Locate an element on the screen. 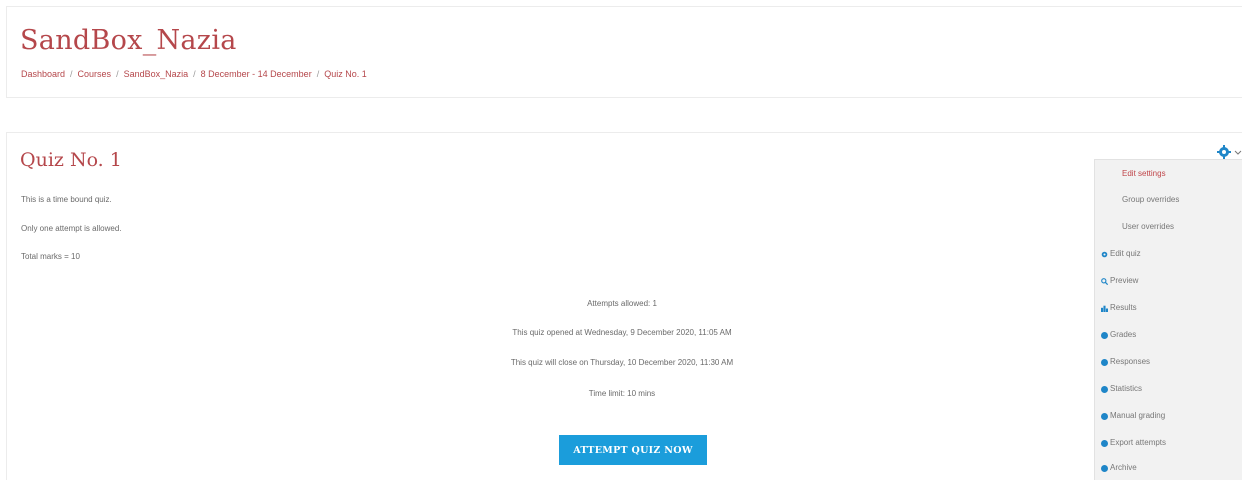 The height and width of the screenshot is (480, 1242). menu-item-results: Results is located at coordinates (1168, 308).